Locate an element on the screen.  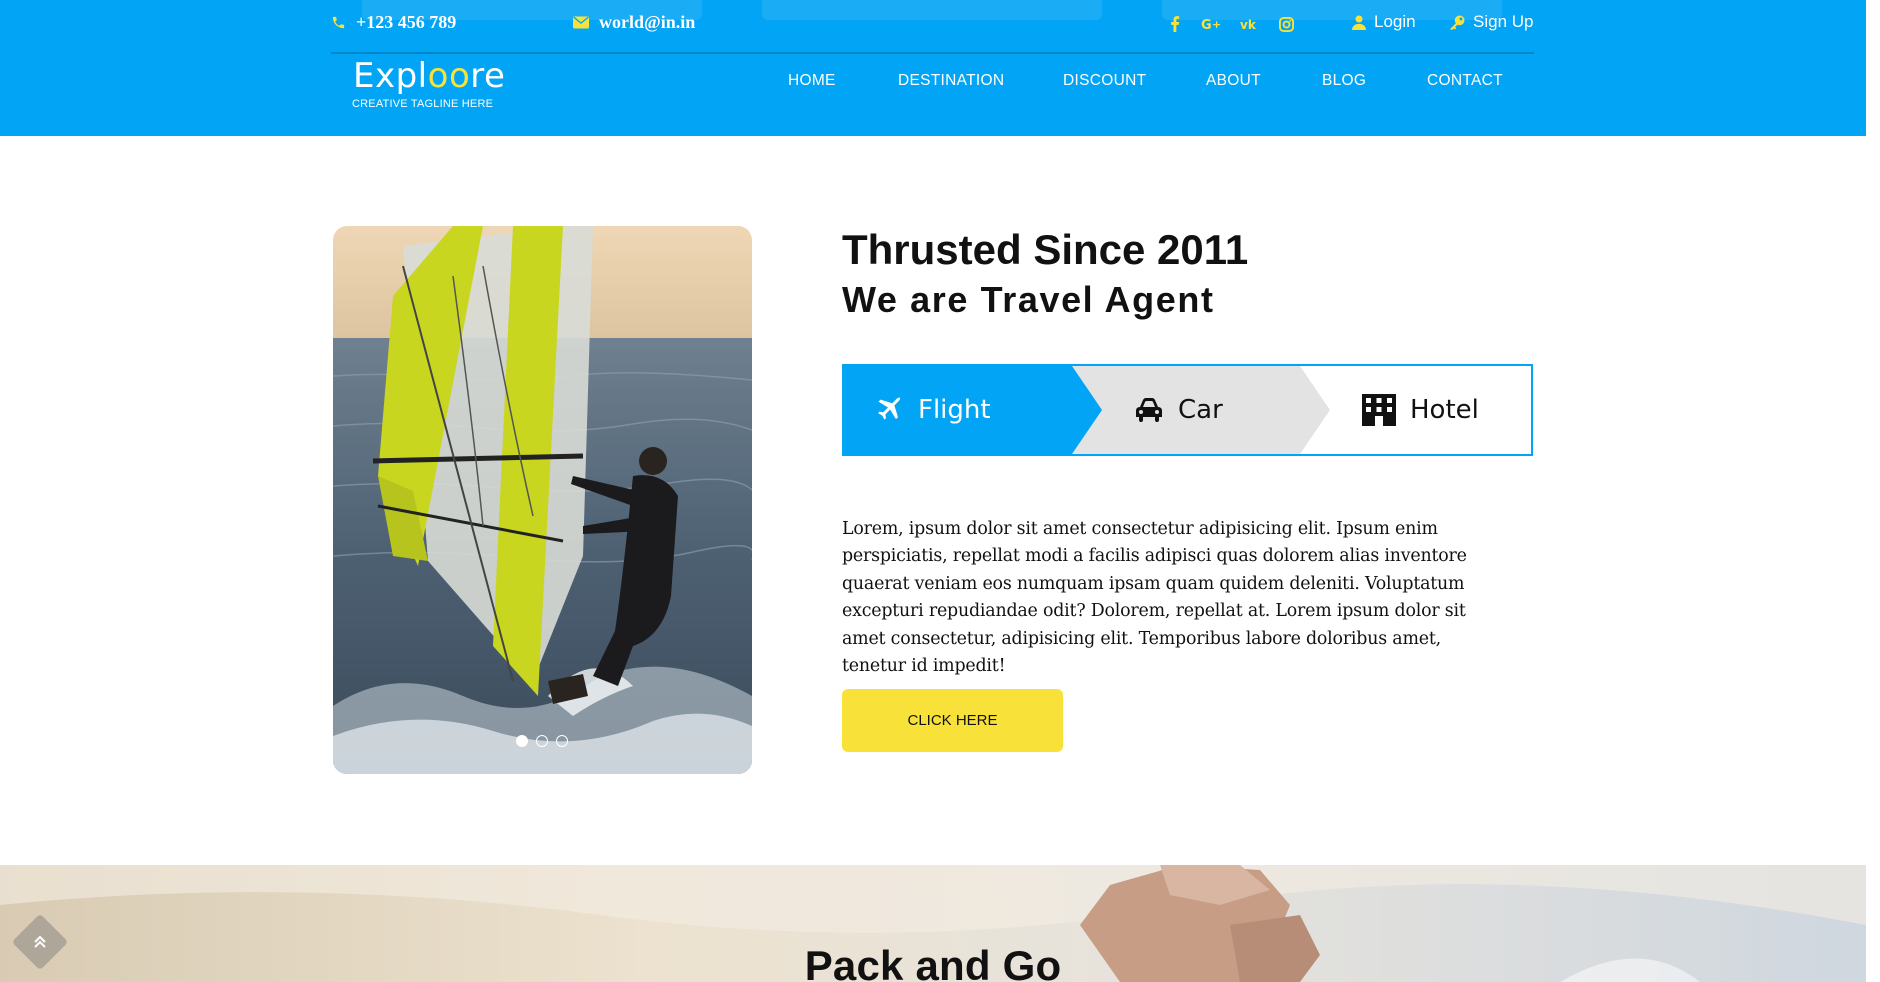
tab-flight-label: Flight is located at coordinates (954, 410).